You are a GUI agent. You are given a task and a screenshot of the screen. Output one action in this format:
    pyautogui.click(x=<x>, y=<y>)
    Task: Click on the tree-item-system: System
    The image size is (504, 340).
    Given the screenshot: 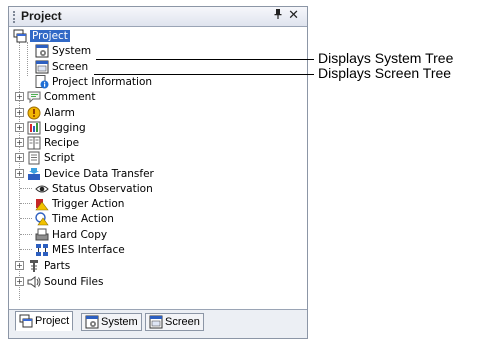 What is the action you would take?
    pyautogui.click(x=63, y=50)
    